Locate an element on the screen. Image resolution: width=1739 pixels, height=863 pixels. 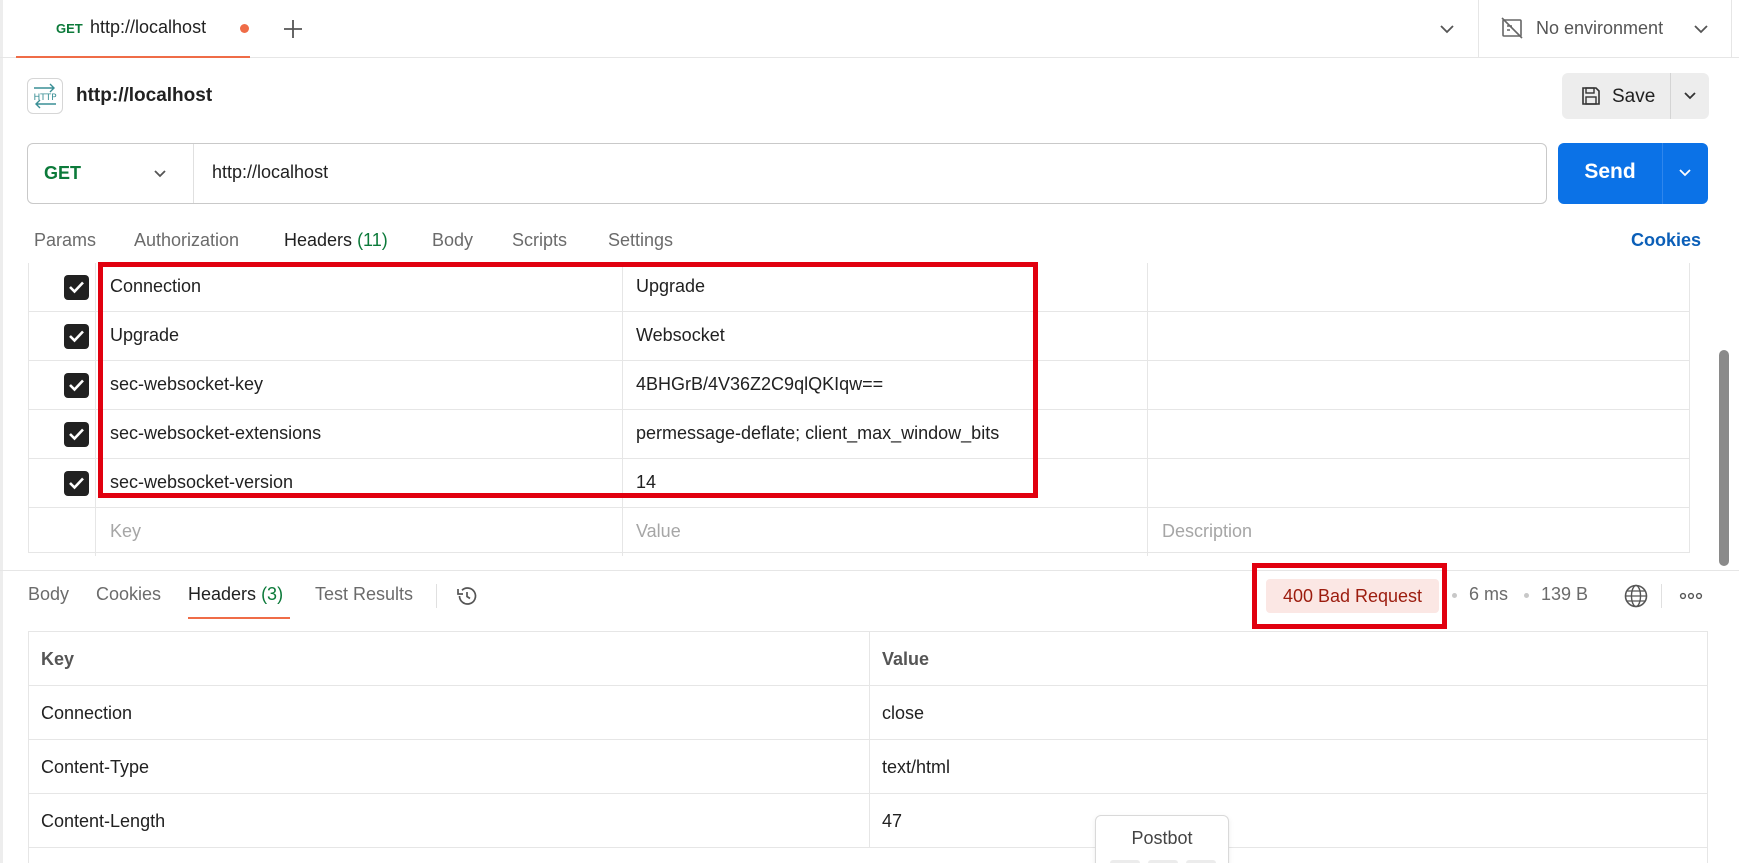
status-text: 400 Bad Request is located at coordinates (1352, 596).